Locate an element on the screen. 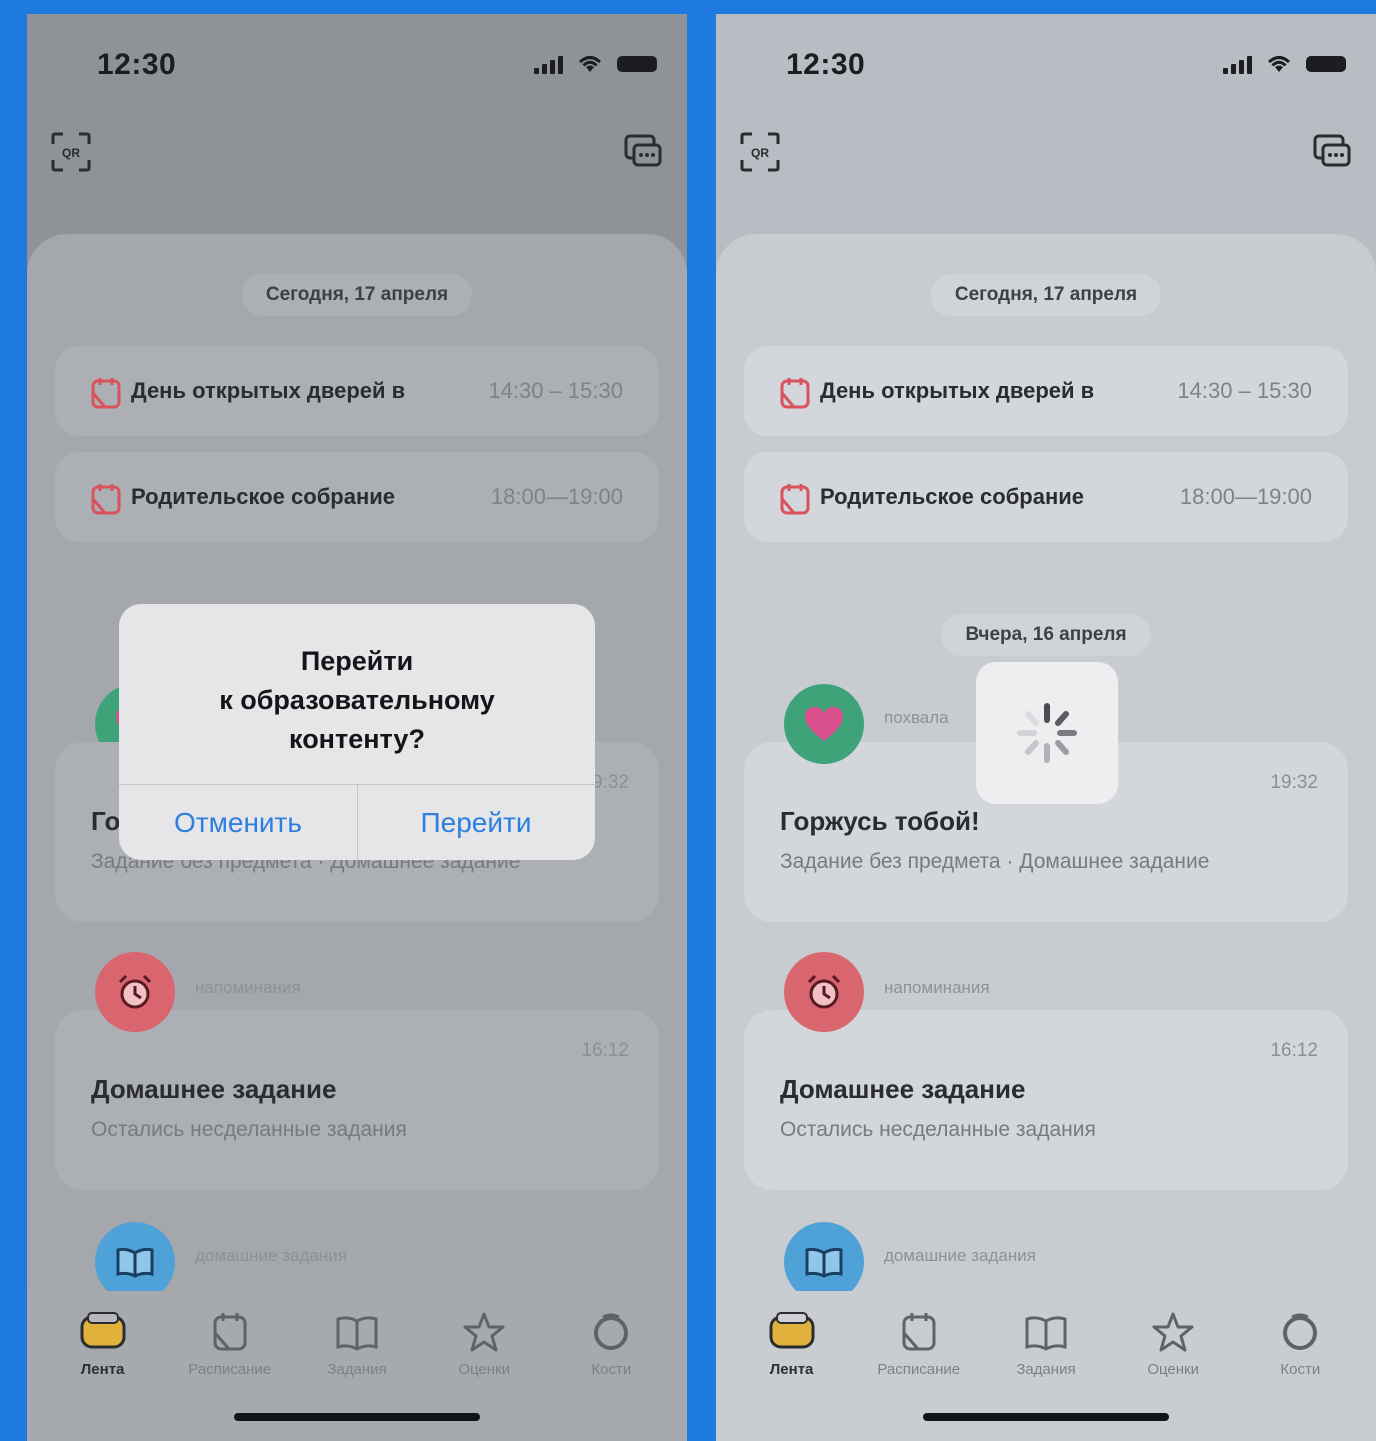 Image resolution: width=1376 pixels, height=1441 pixels. spinner-icon is located at coordinates (1047, 733).